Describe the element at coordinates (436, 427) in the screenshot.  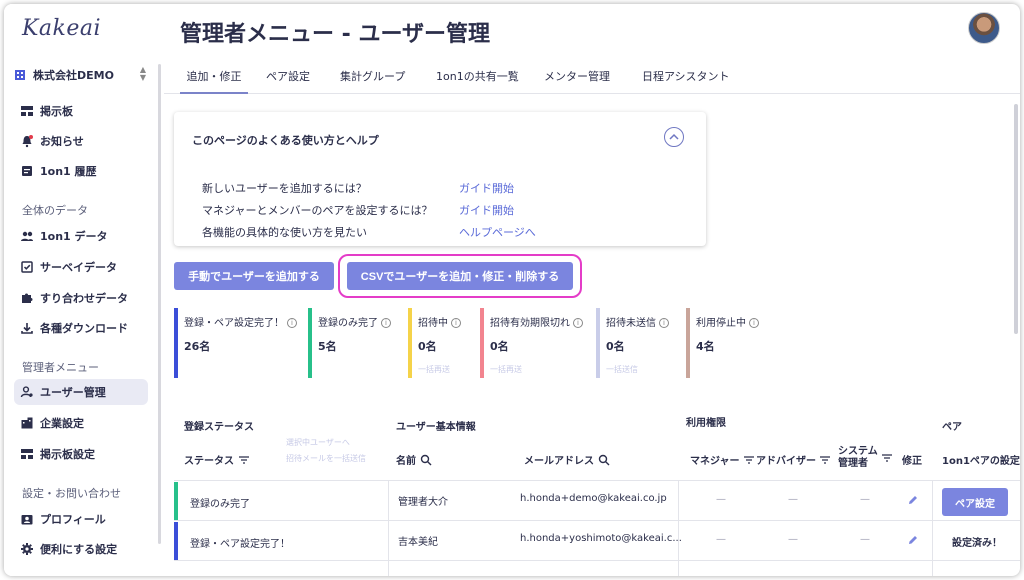
I see `group-header-basic: ユーザー基本情報` at that location.